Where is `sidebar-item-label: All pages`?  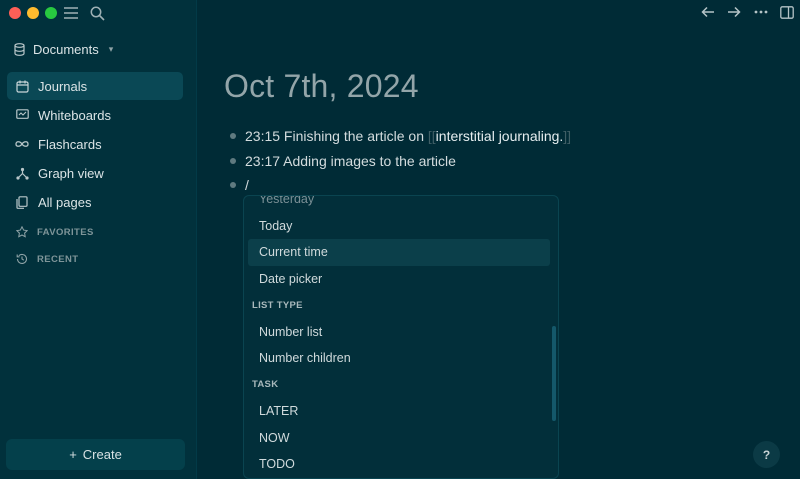
sidebar-item-label: All pages is located at coordinates (65, 202).